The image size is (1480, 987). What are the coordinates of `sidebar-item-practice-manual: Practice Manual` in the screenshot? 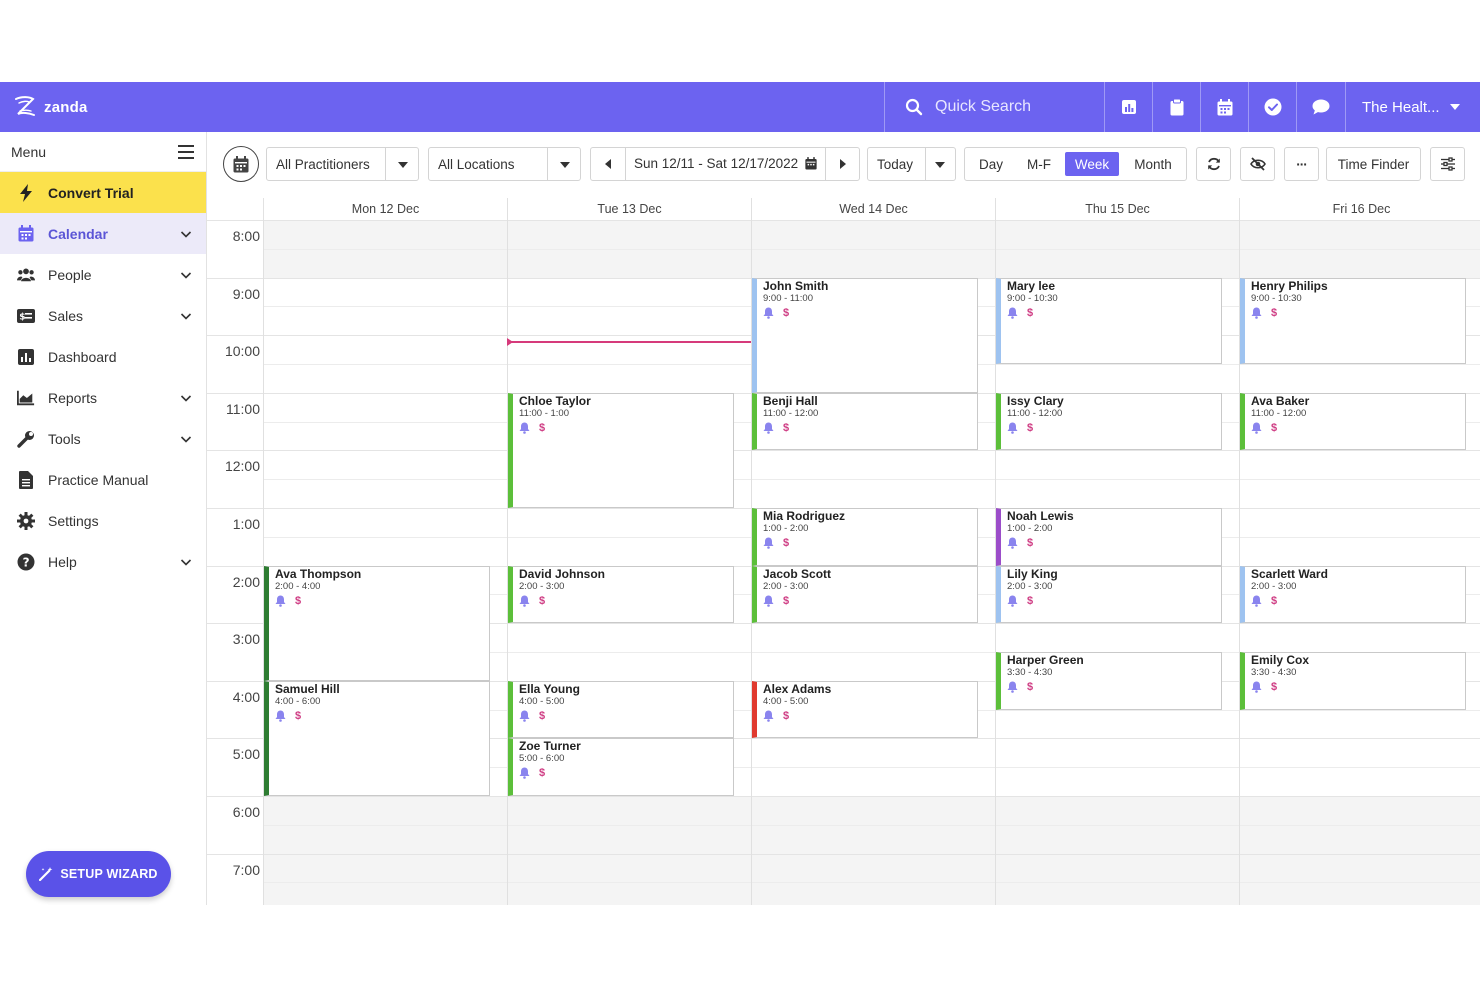 It's located at (103, 479).